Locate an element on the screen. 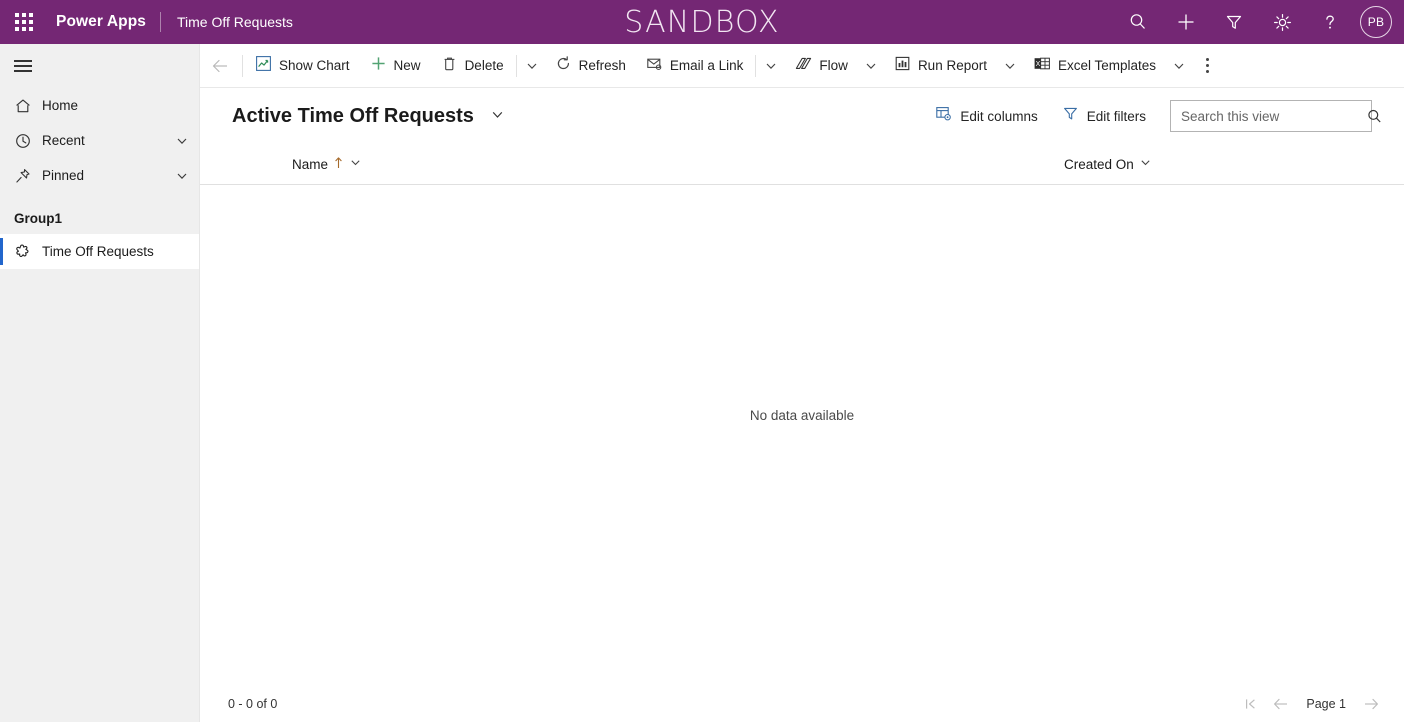  sidebar-item-time-off-requests: Time Off Requests is located at coordinates (99, 251).